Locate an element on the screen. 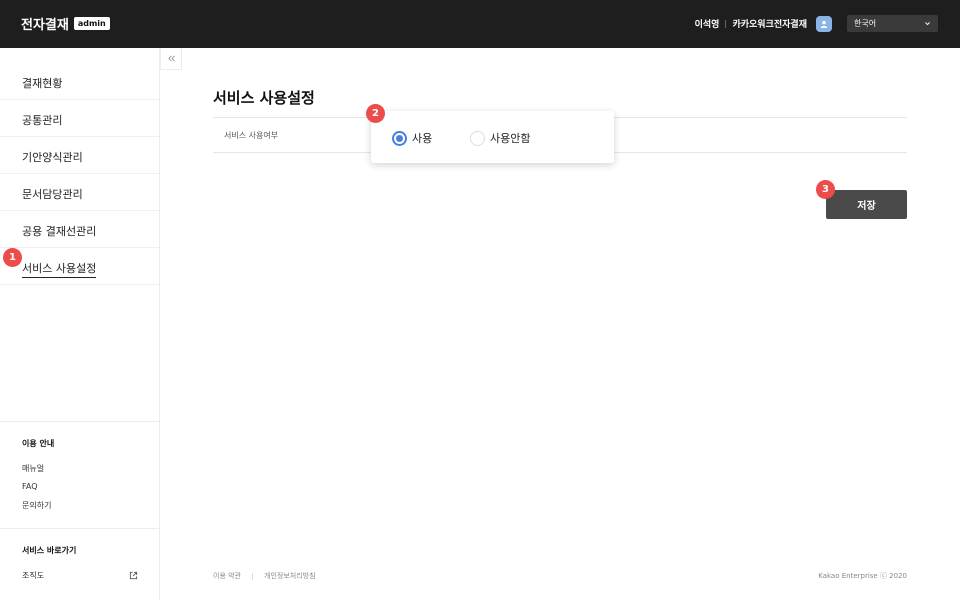 The height and width of the screenshot is (600, 960). external-link-icon is located at coordinates (133, 575).